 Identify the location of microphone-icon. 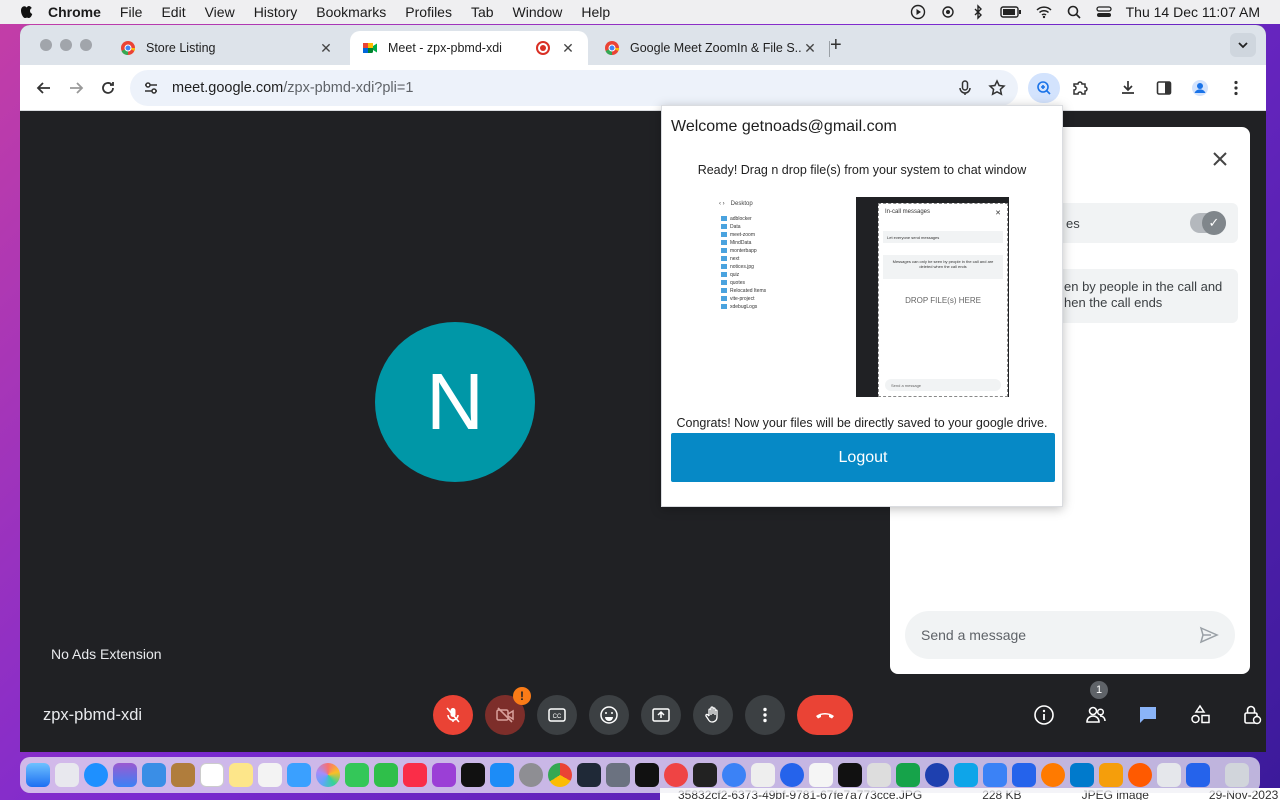
(965, 88).